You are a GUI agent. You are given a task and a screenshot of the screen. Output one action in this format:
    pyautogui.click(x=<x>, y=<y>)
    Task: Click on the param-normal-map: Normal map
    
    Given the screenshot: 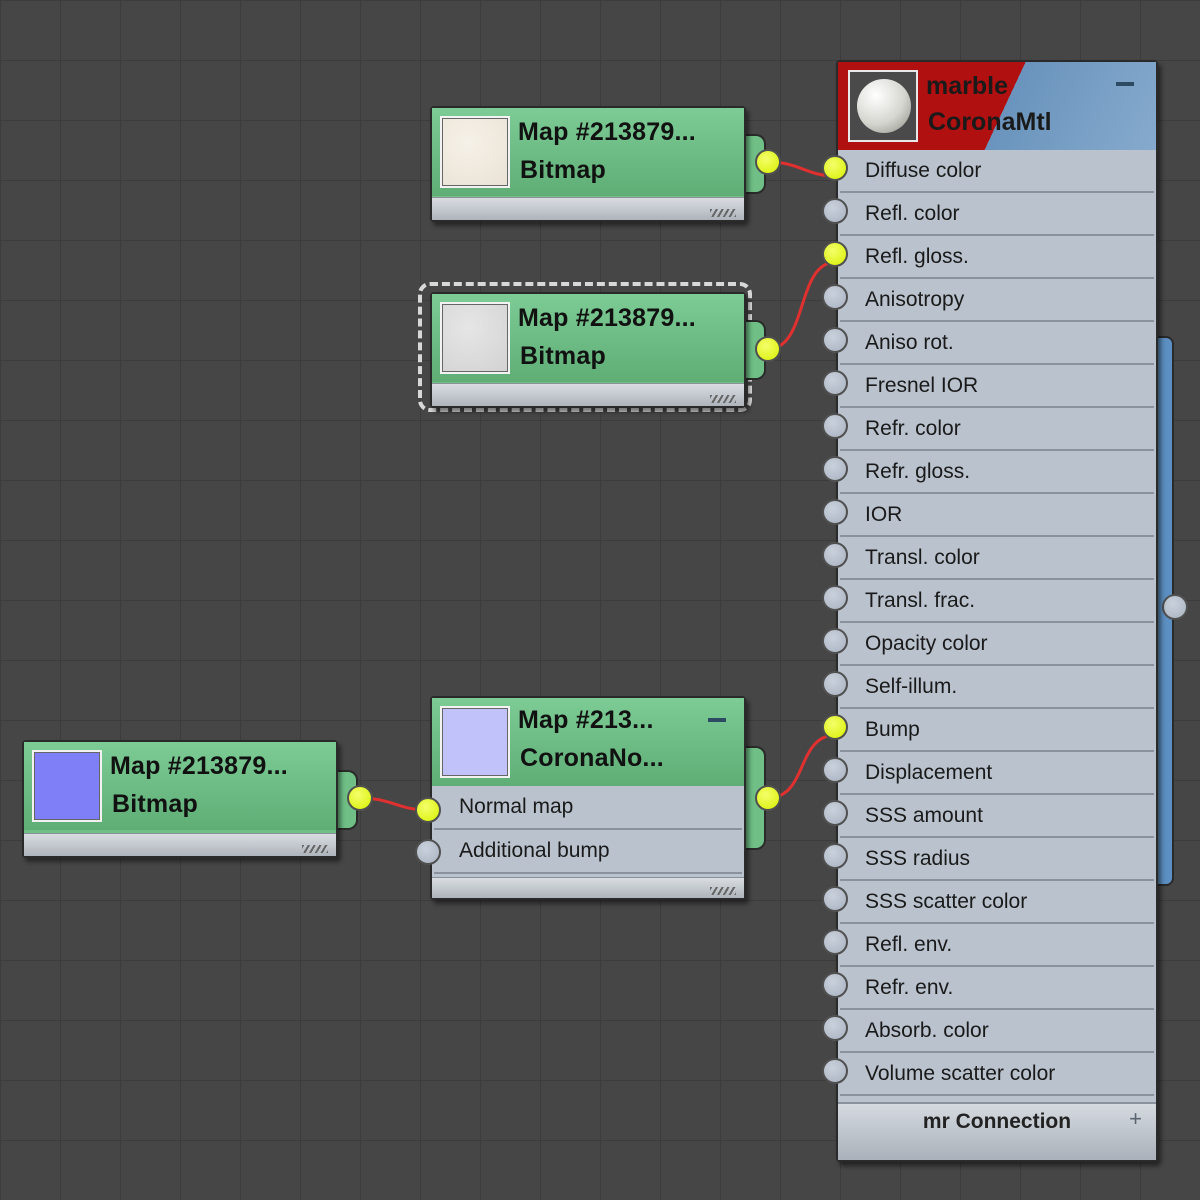 What is the action you would take?
    pyautogui.click(x=588, y=808)
    